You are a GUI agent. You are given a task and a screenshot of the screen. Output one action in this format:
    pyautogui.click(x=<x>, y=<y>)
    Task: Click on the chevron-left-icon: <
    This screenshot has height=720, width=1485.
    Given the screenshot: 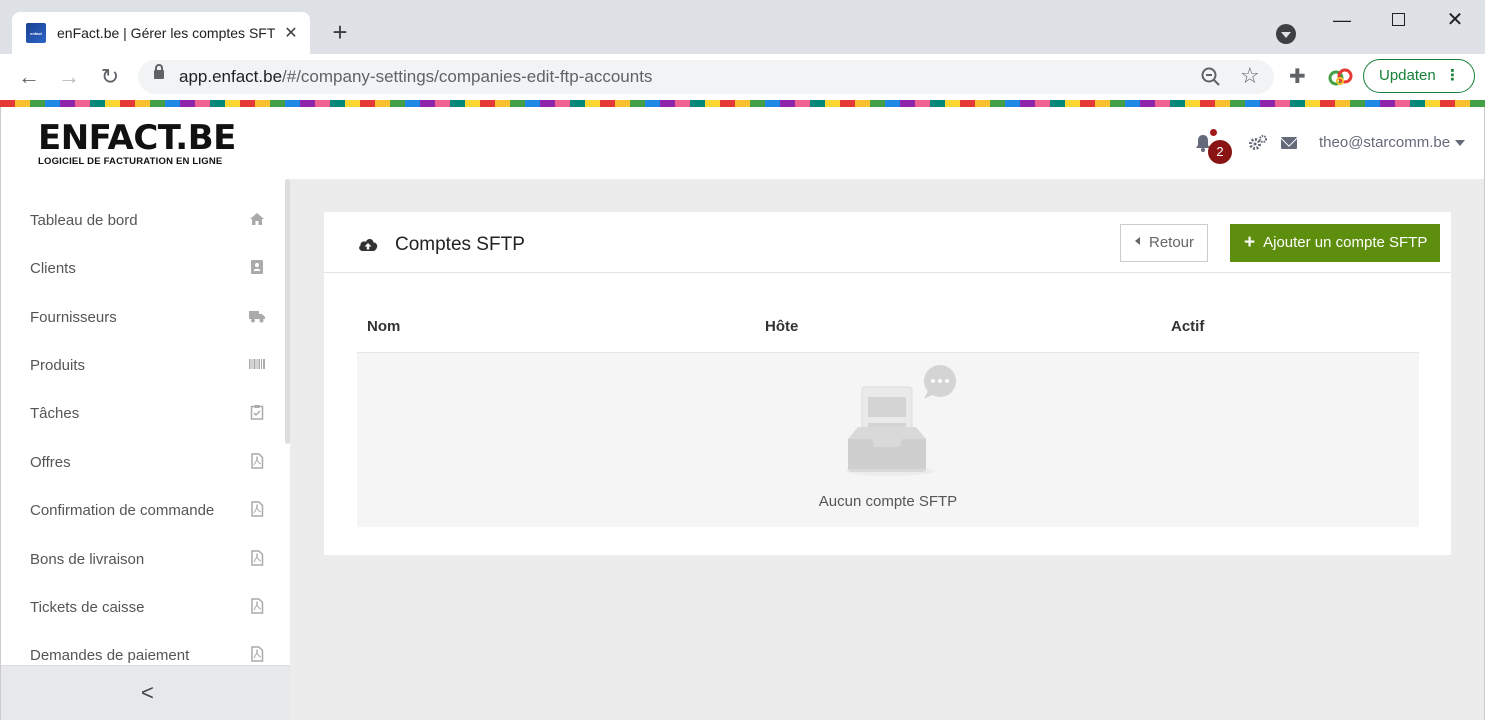 What is the action you would take?
    pyautogui.click(x=147, y=692)
    